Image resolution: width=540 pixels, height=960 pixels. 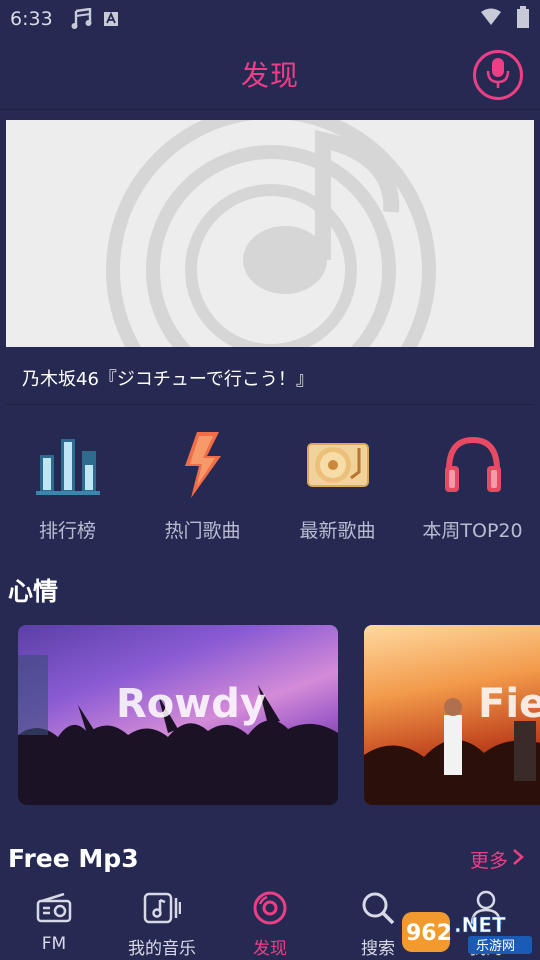 I want to click on disc-icon, so click(x=270, y=908).